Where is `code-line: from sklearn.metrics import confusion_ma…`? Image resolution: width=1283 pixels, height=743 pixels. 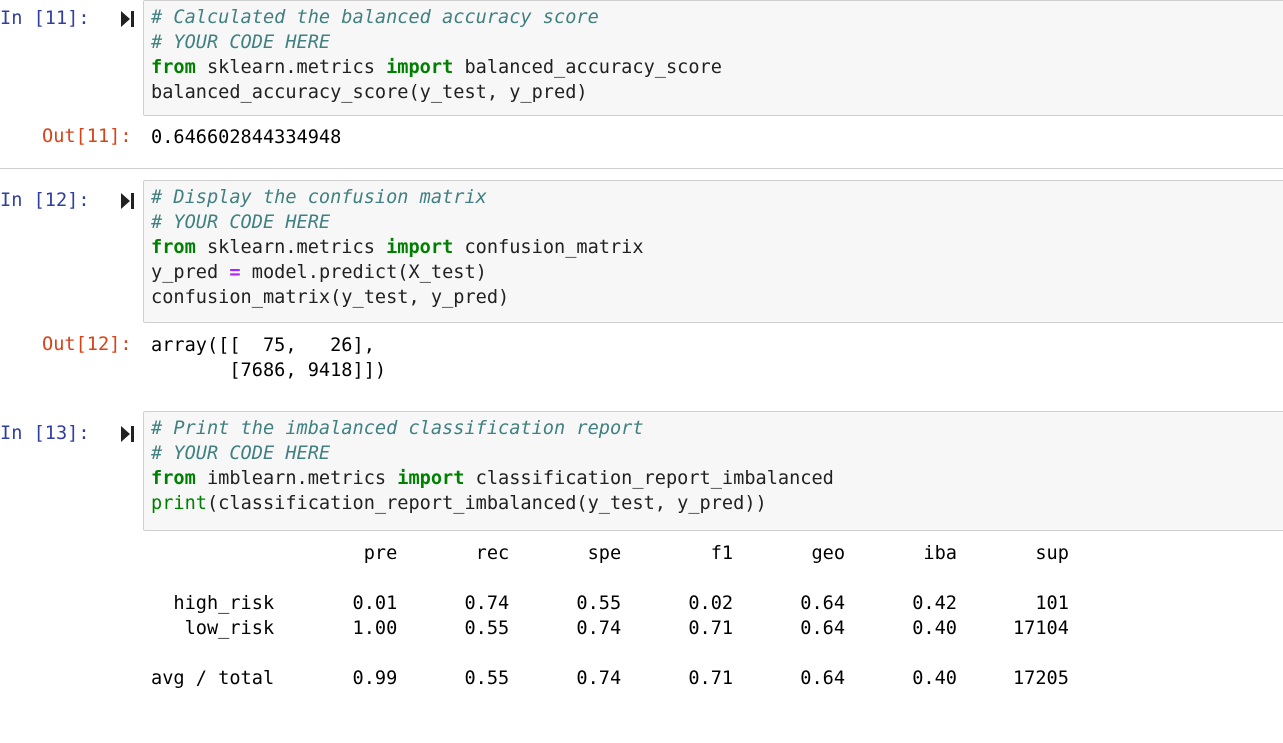 code-line: from sklearn.metrics import confusion_ma… is located at coordinates (717, 247).